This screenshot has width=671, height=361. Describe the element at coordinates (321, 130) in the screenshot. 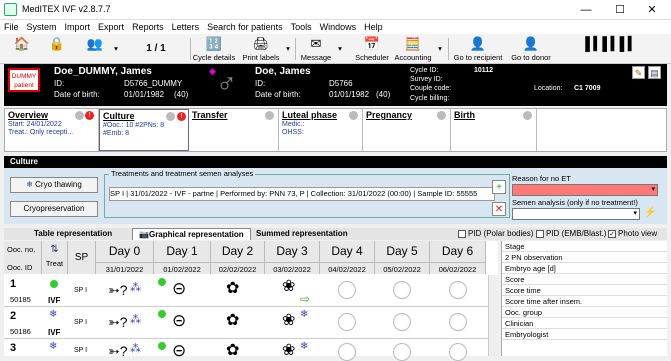

I see `tab-luteal-phase: Luteal phase Medic.: OHSS:` at that location.